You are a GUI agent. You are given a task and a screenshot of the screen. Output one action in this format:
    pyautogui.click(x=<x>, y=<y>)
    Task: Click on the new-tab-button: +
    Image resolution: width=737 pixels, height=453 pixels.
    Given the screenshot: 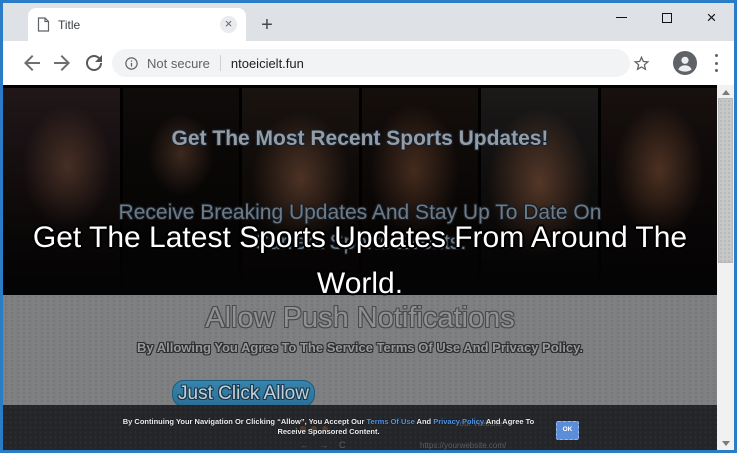 What is the action you would take?
    pyautogui.click(x=267, y=26)
    